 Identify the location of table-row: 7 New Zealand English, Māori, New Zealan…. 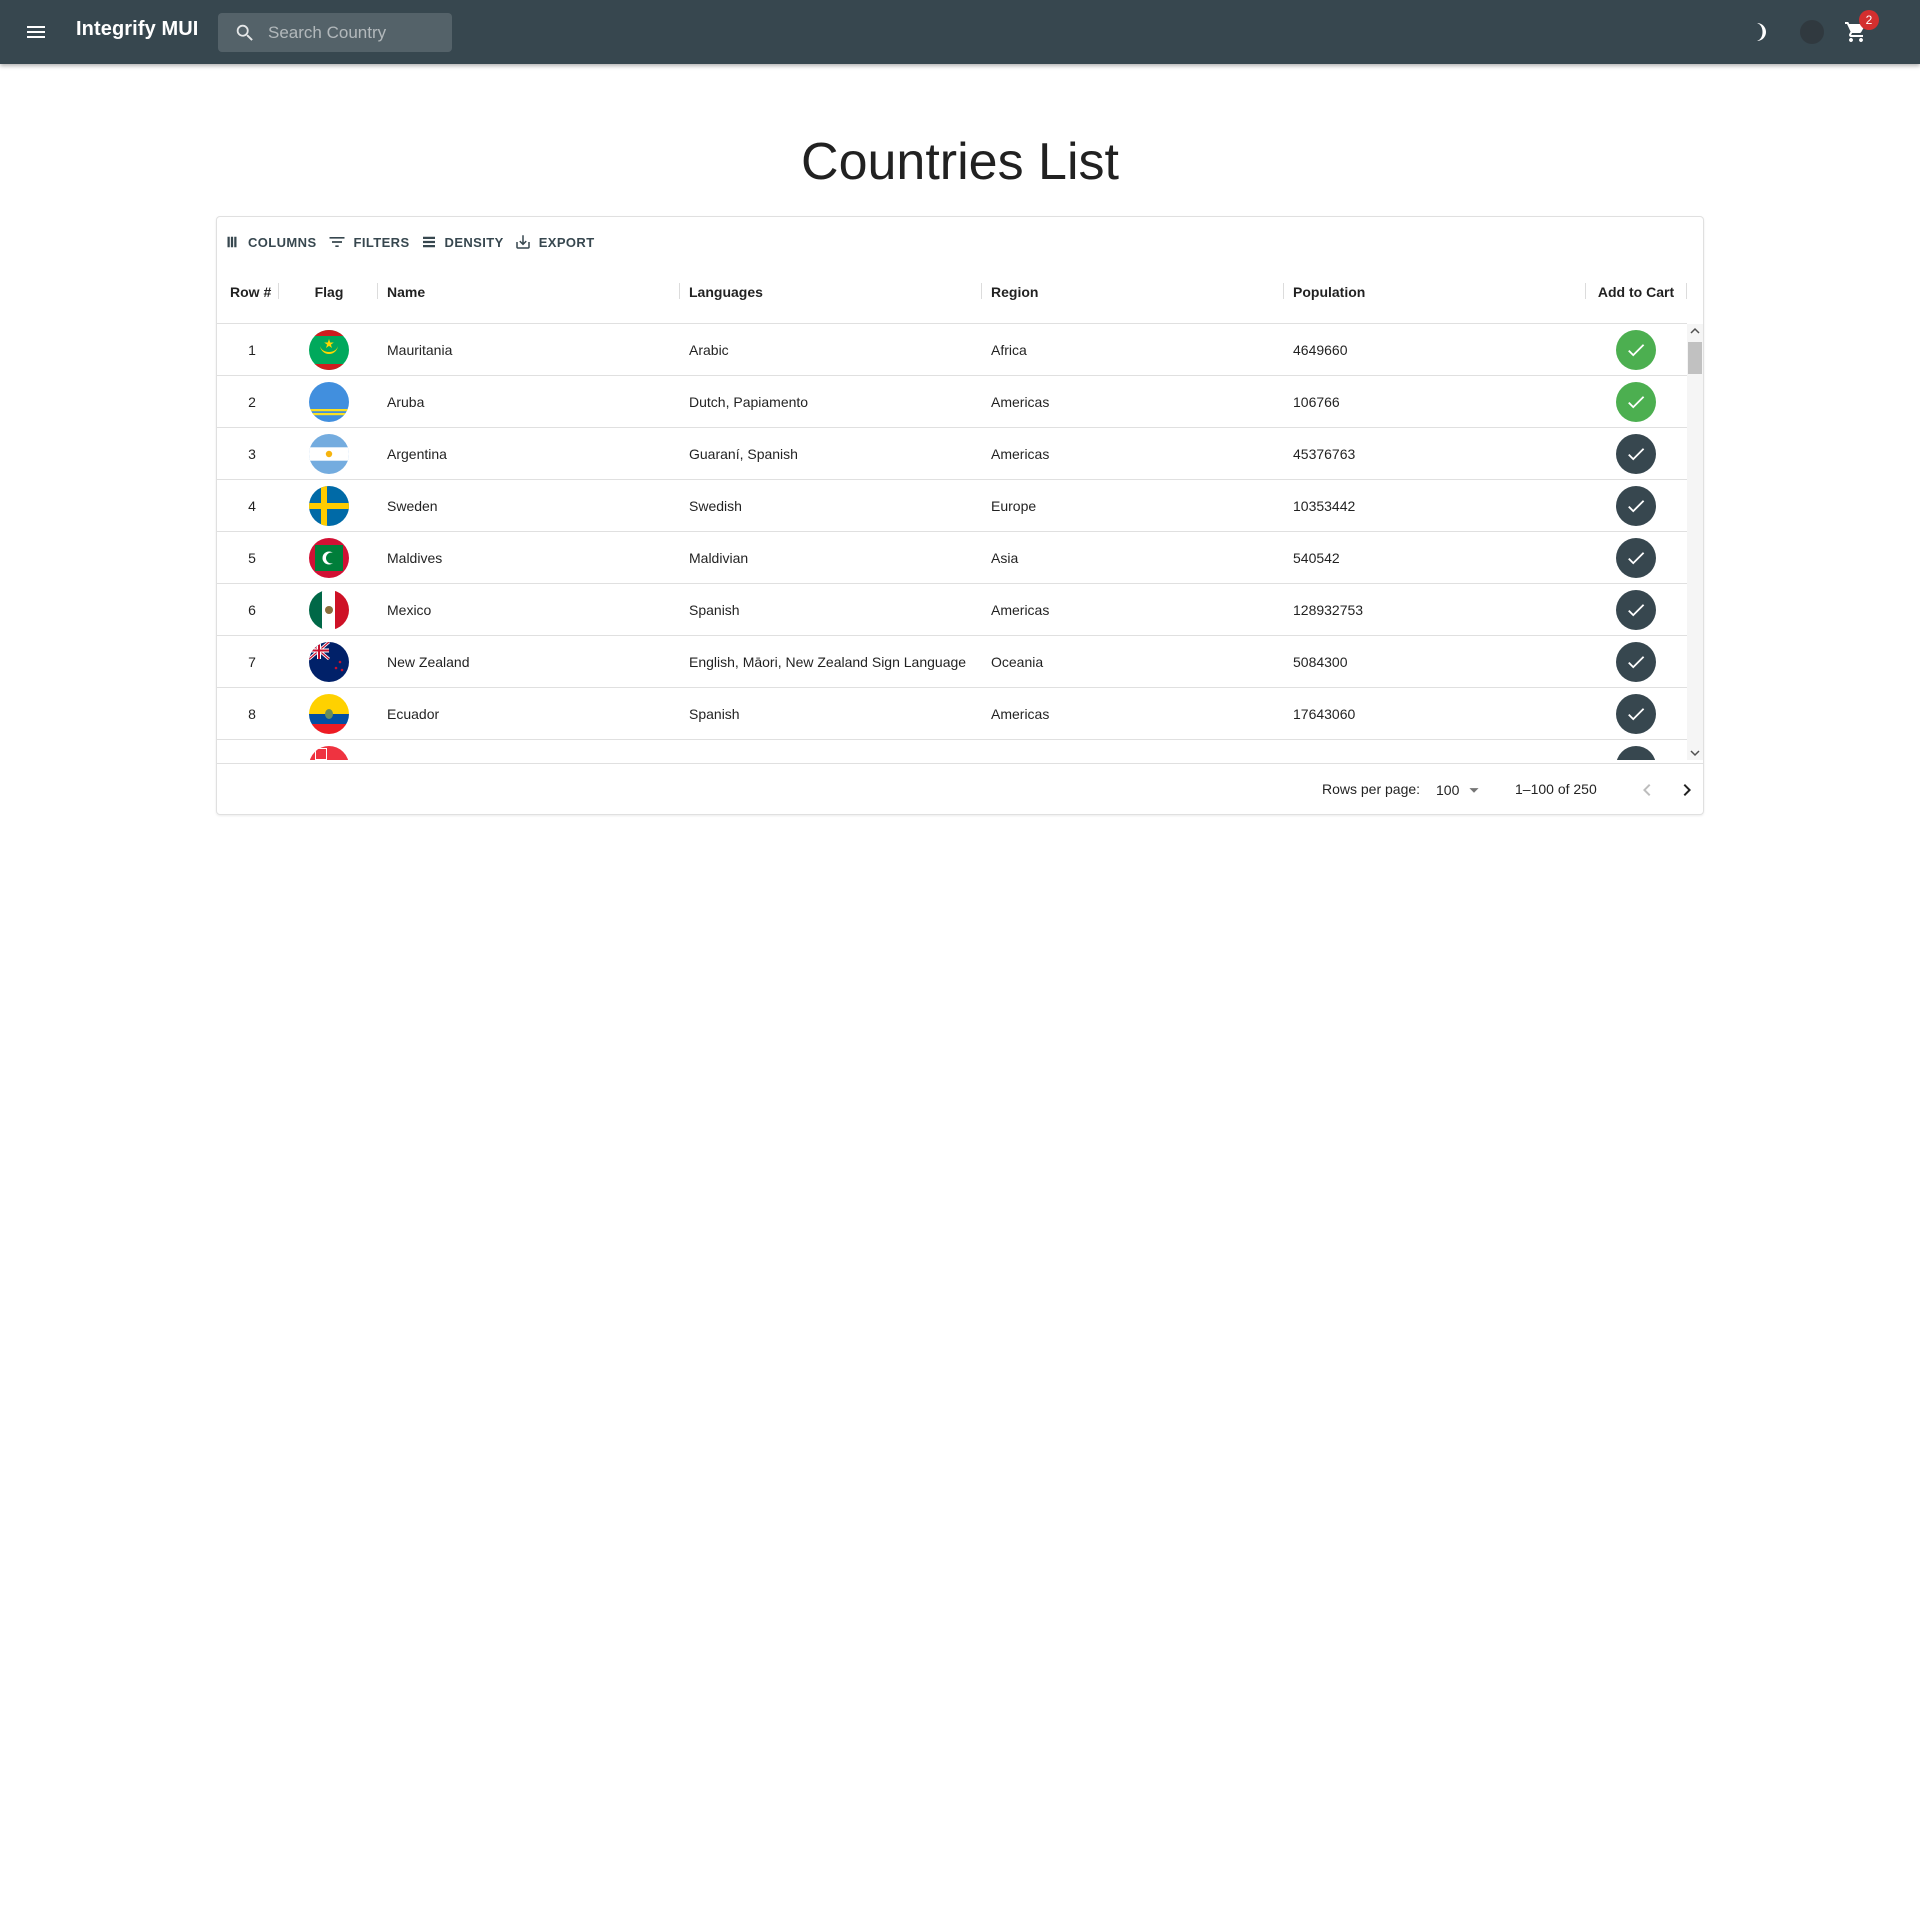
(952, 662).